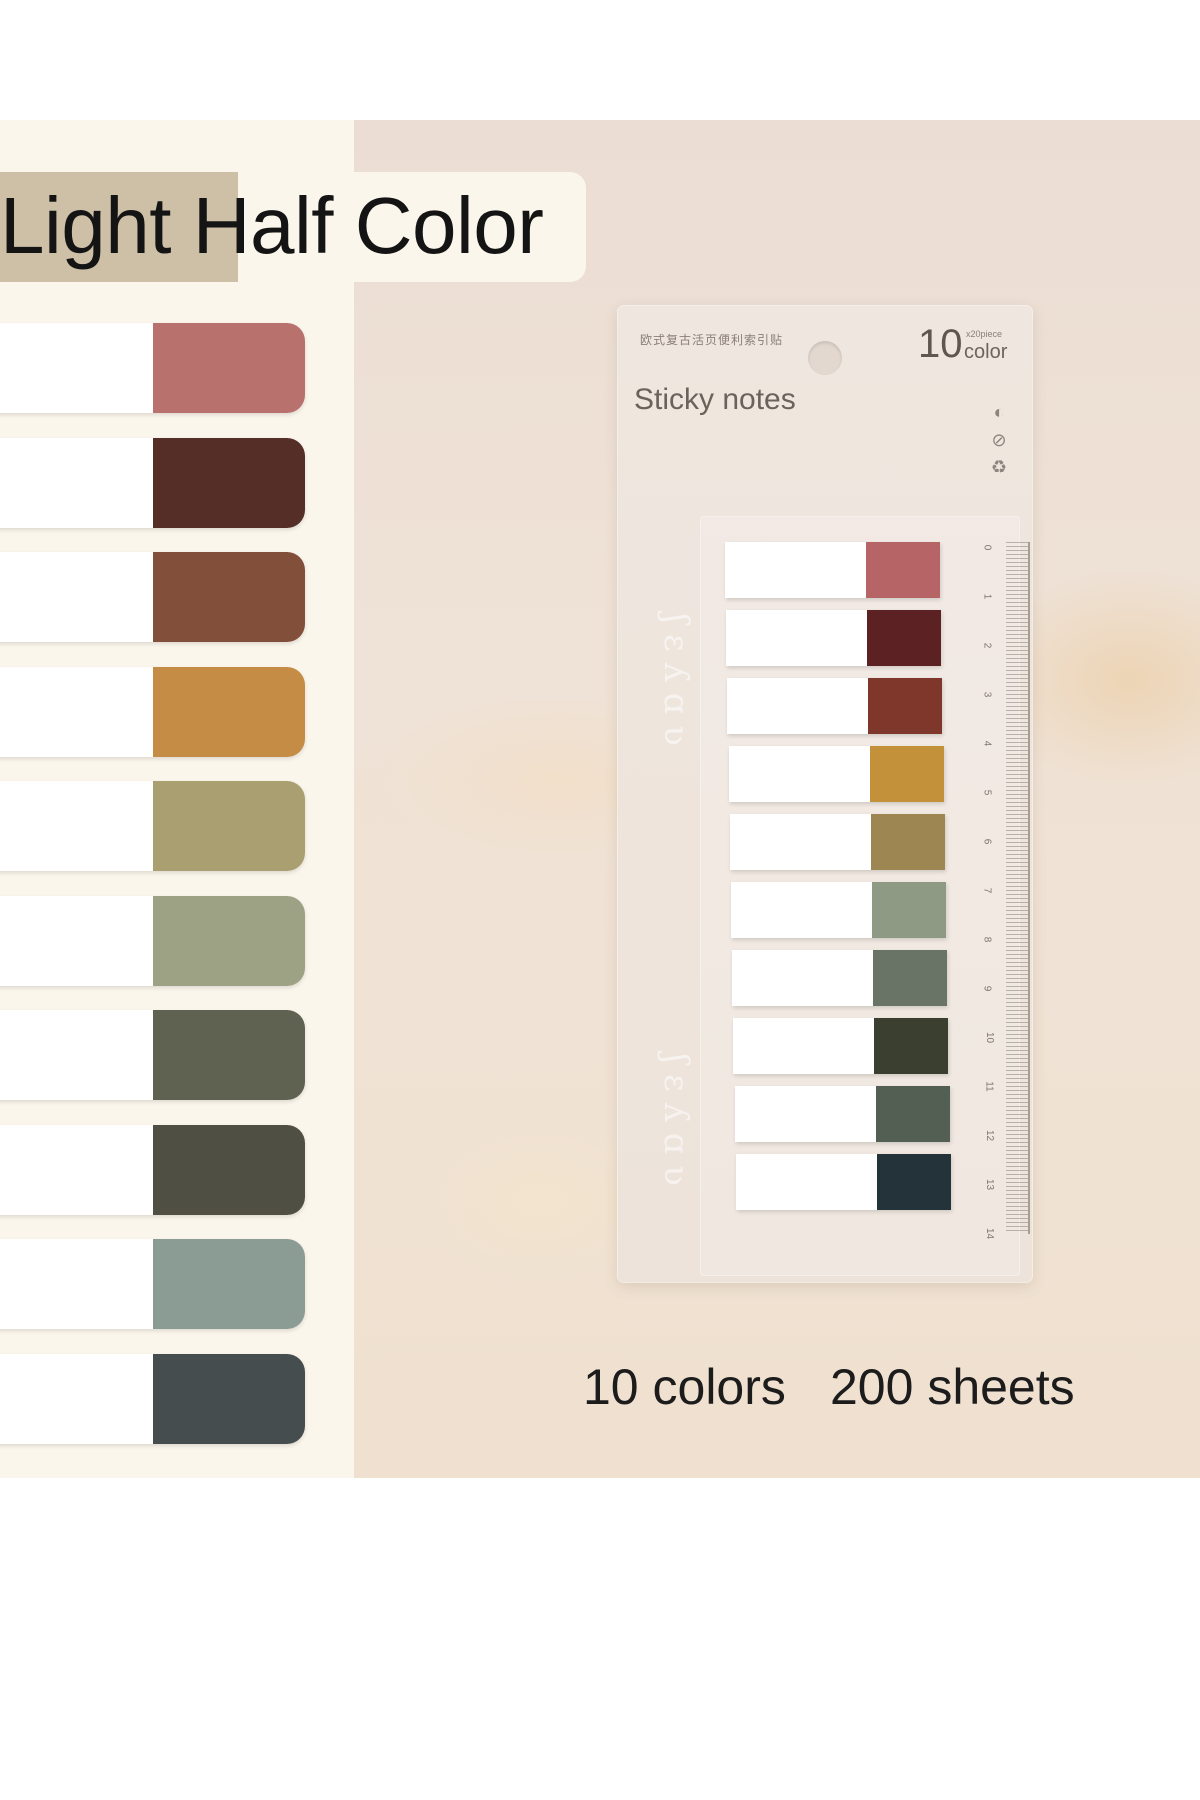 Image resolution: width=1200 pixels, height=1800 pixels. I want to click on ruler-number: 12, so click(990, 1135).